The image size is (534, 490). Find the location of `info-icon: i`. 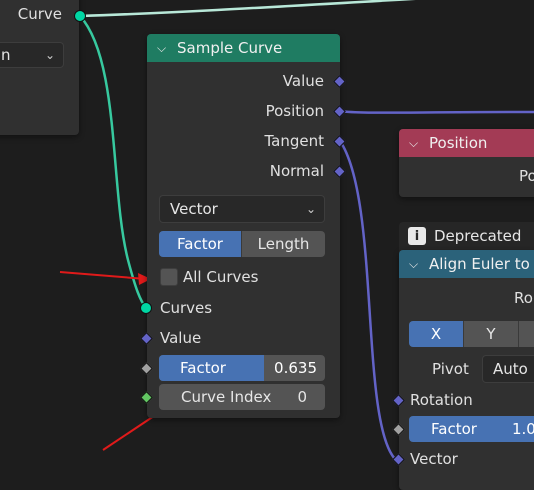

info-icon: i is located at coordinates (417, 236).